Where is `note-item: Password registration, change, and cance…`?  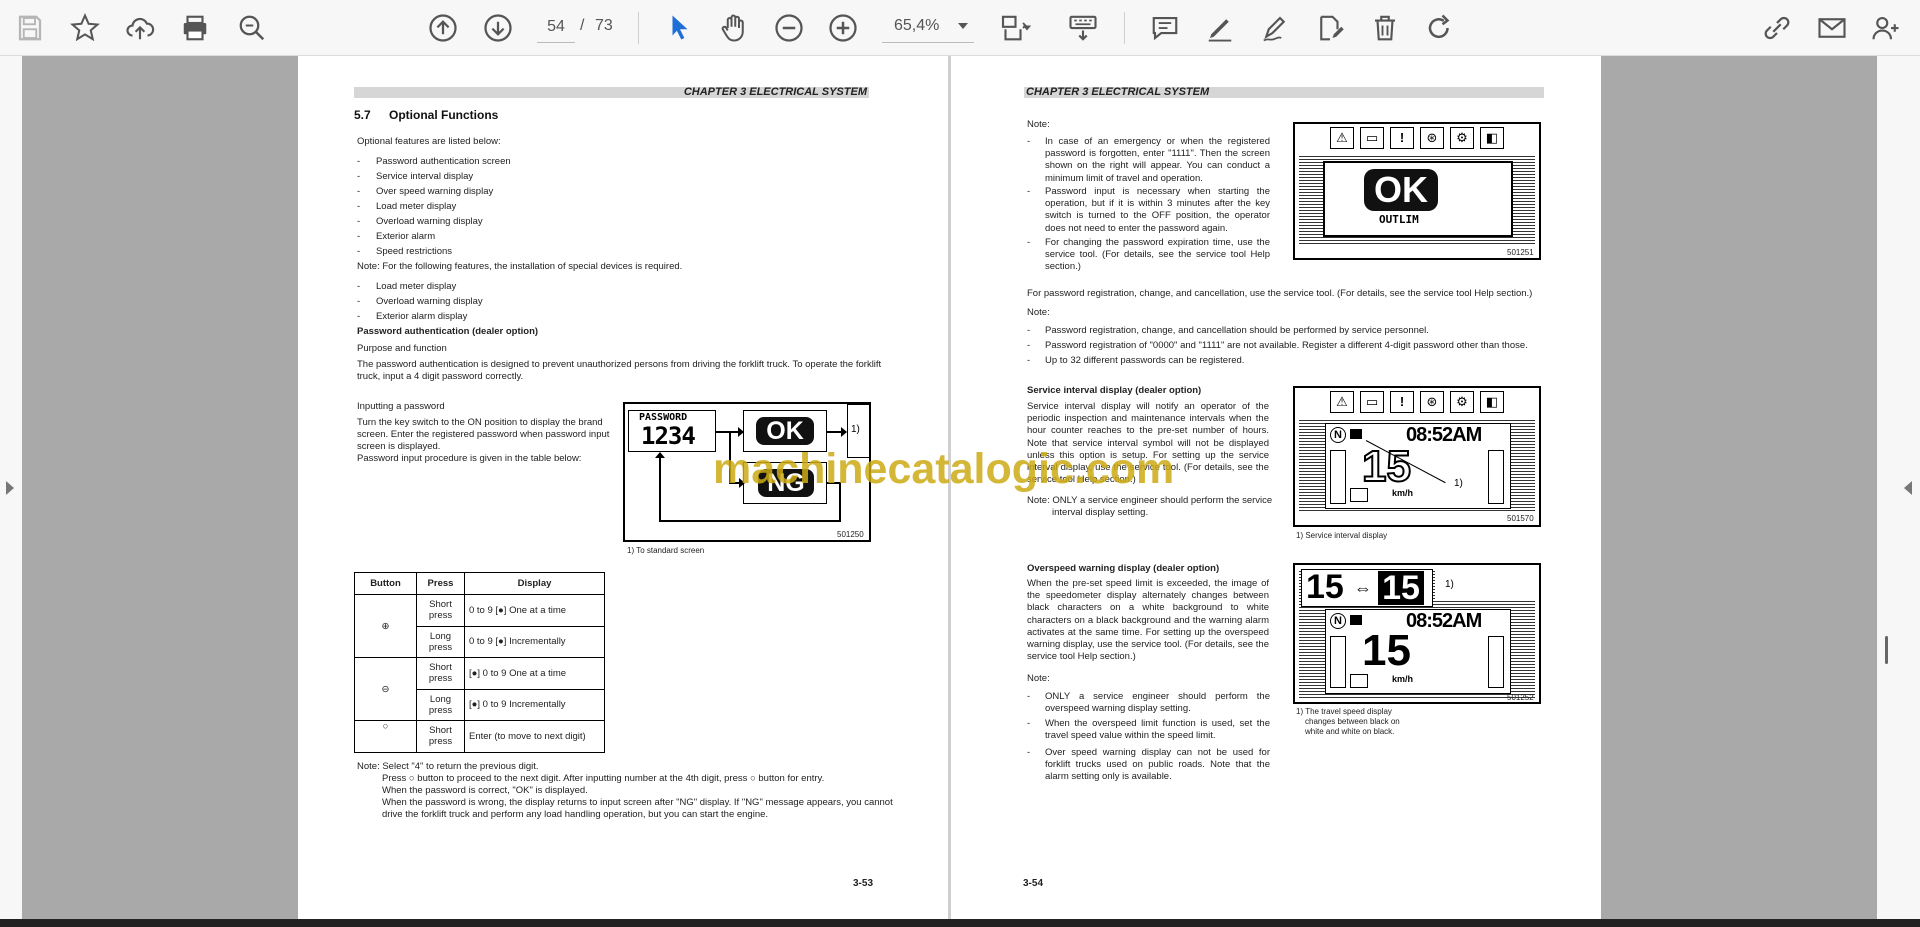 note-item: Password registration, change, and cance… is located at coordinates (1237, 330).